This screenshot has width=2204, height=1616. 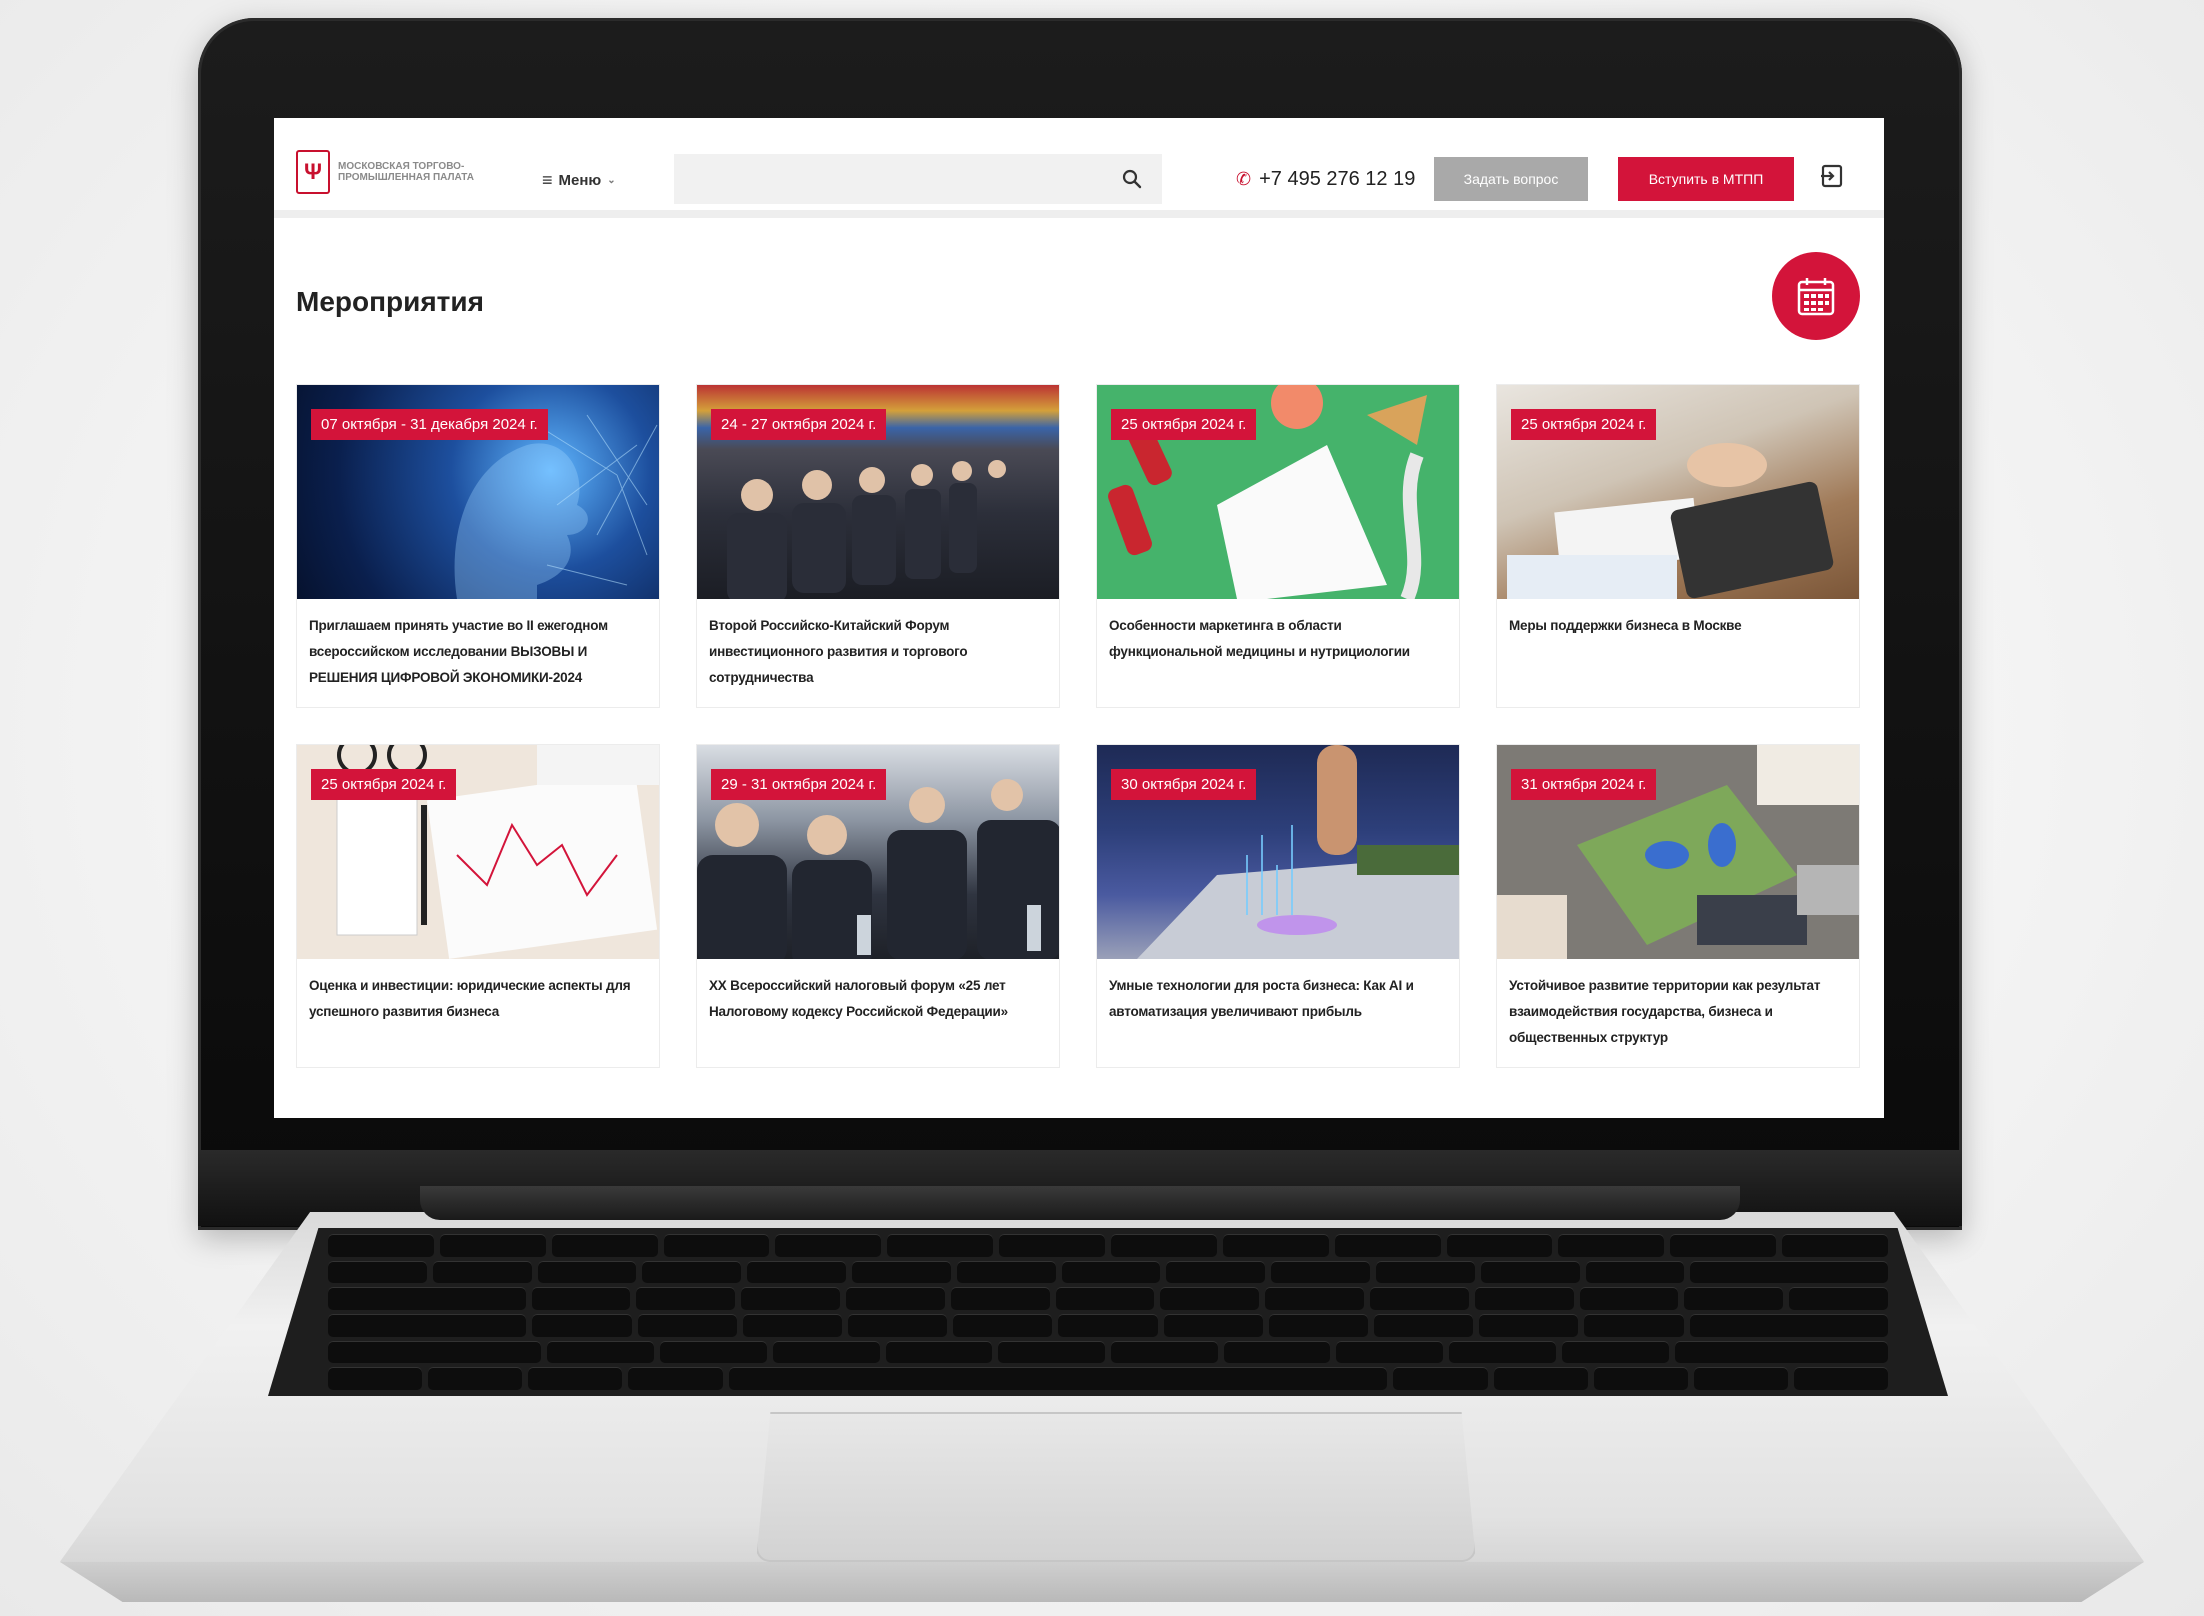 I want to click on logo-emblem-icon: Ψ, so click(x=313, y=172).